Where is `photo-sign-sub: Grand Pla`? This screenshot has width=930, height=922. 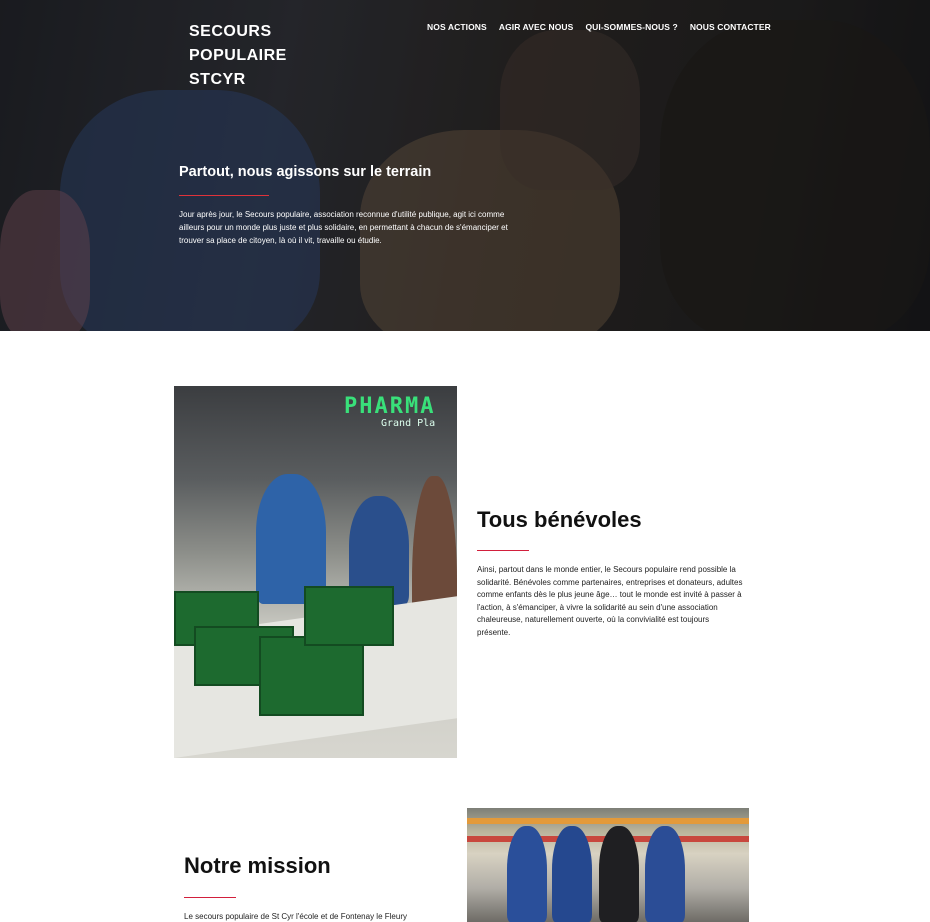 photo-sign-sub: Grand Pla is located at coordinates (408, 423).